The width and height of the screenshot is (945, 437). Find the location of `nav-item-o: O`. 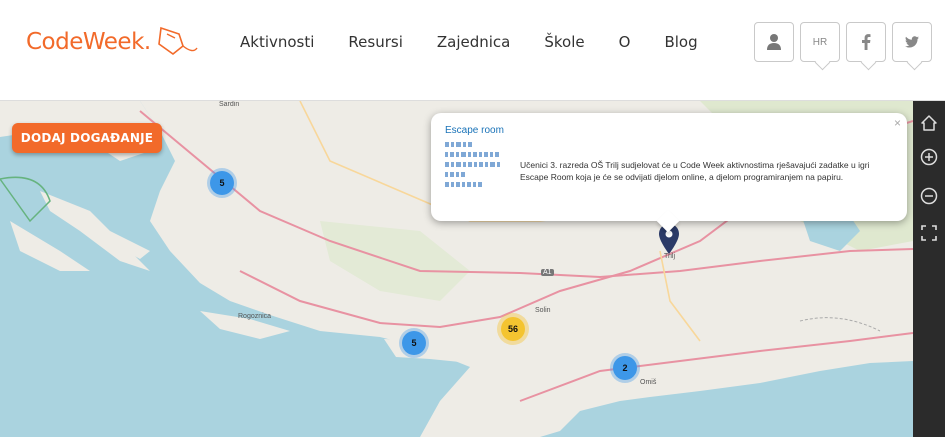

nav-item-o: O is located at coordinates (625, 42).